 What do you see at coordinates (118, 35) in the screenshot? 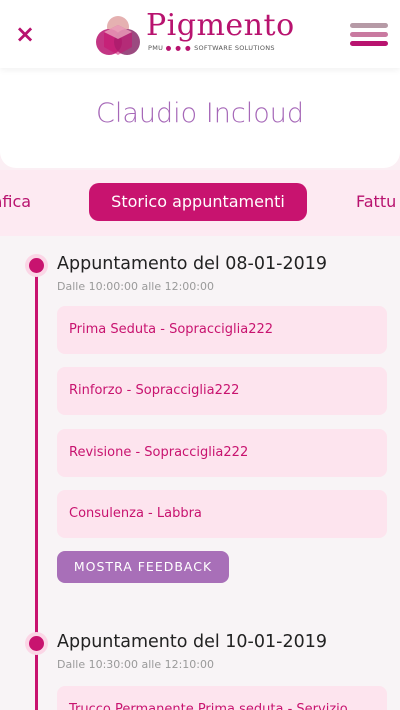
I see `logo-cube-icon` at bounding box center [118, 35].